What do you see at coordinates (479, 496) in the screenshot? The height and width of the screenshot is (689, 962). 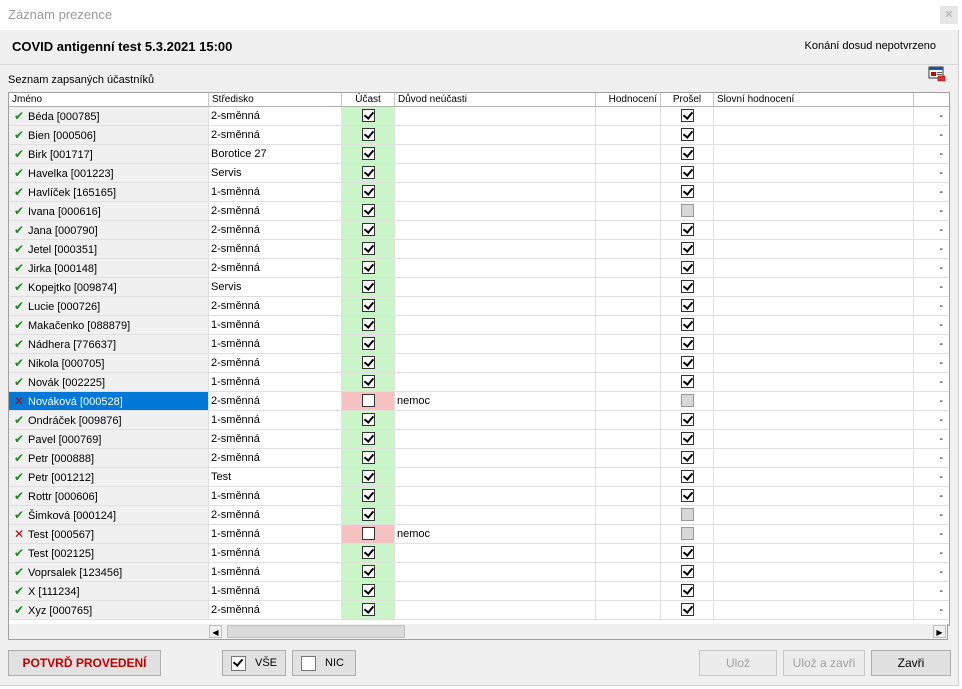 I see `table-row: ✔ Rottr [000606] 1-směnná -` at bounding box center [479, 496].